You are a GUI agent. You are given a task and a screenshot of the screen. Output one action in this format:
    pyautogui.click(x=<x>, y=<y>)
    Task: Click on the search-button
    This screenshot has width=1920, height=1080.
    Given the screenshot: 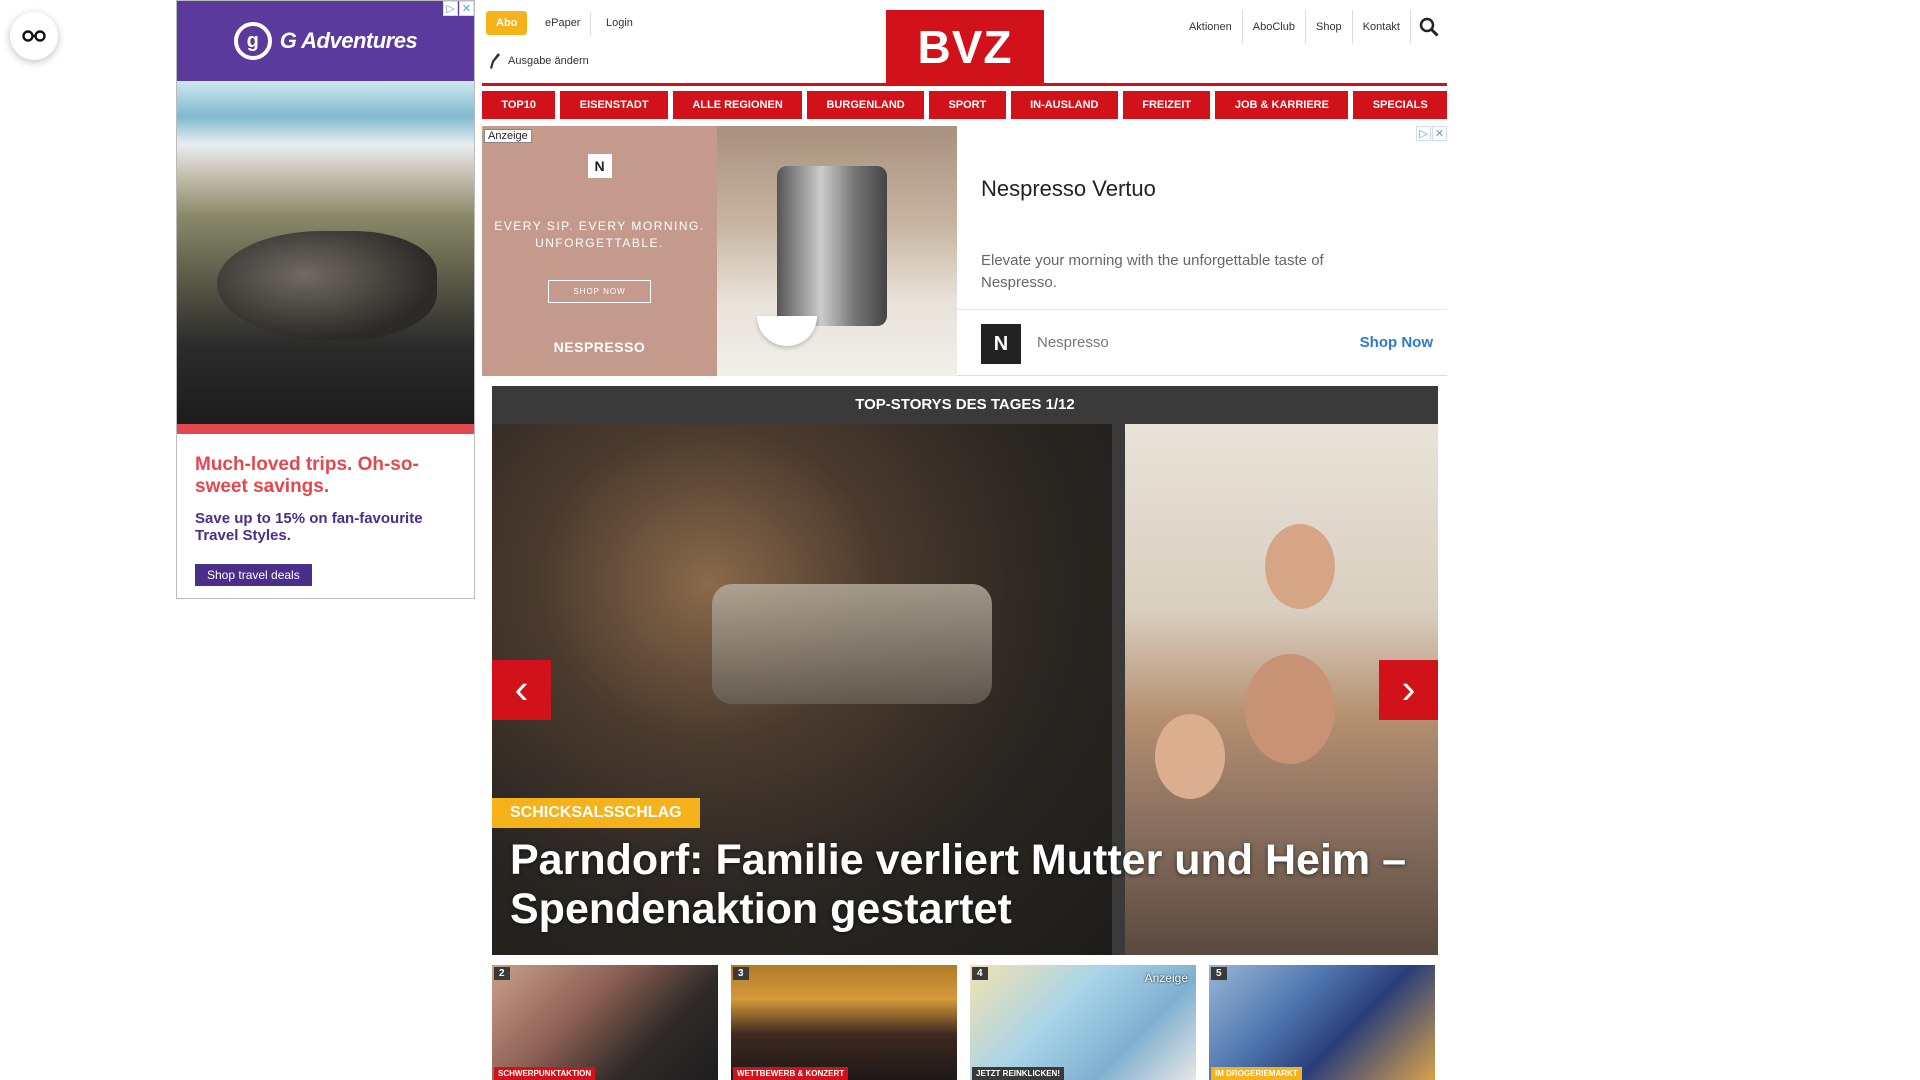 What is the action you would take?
    pyautogui.click(x=1429, y=27)
    